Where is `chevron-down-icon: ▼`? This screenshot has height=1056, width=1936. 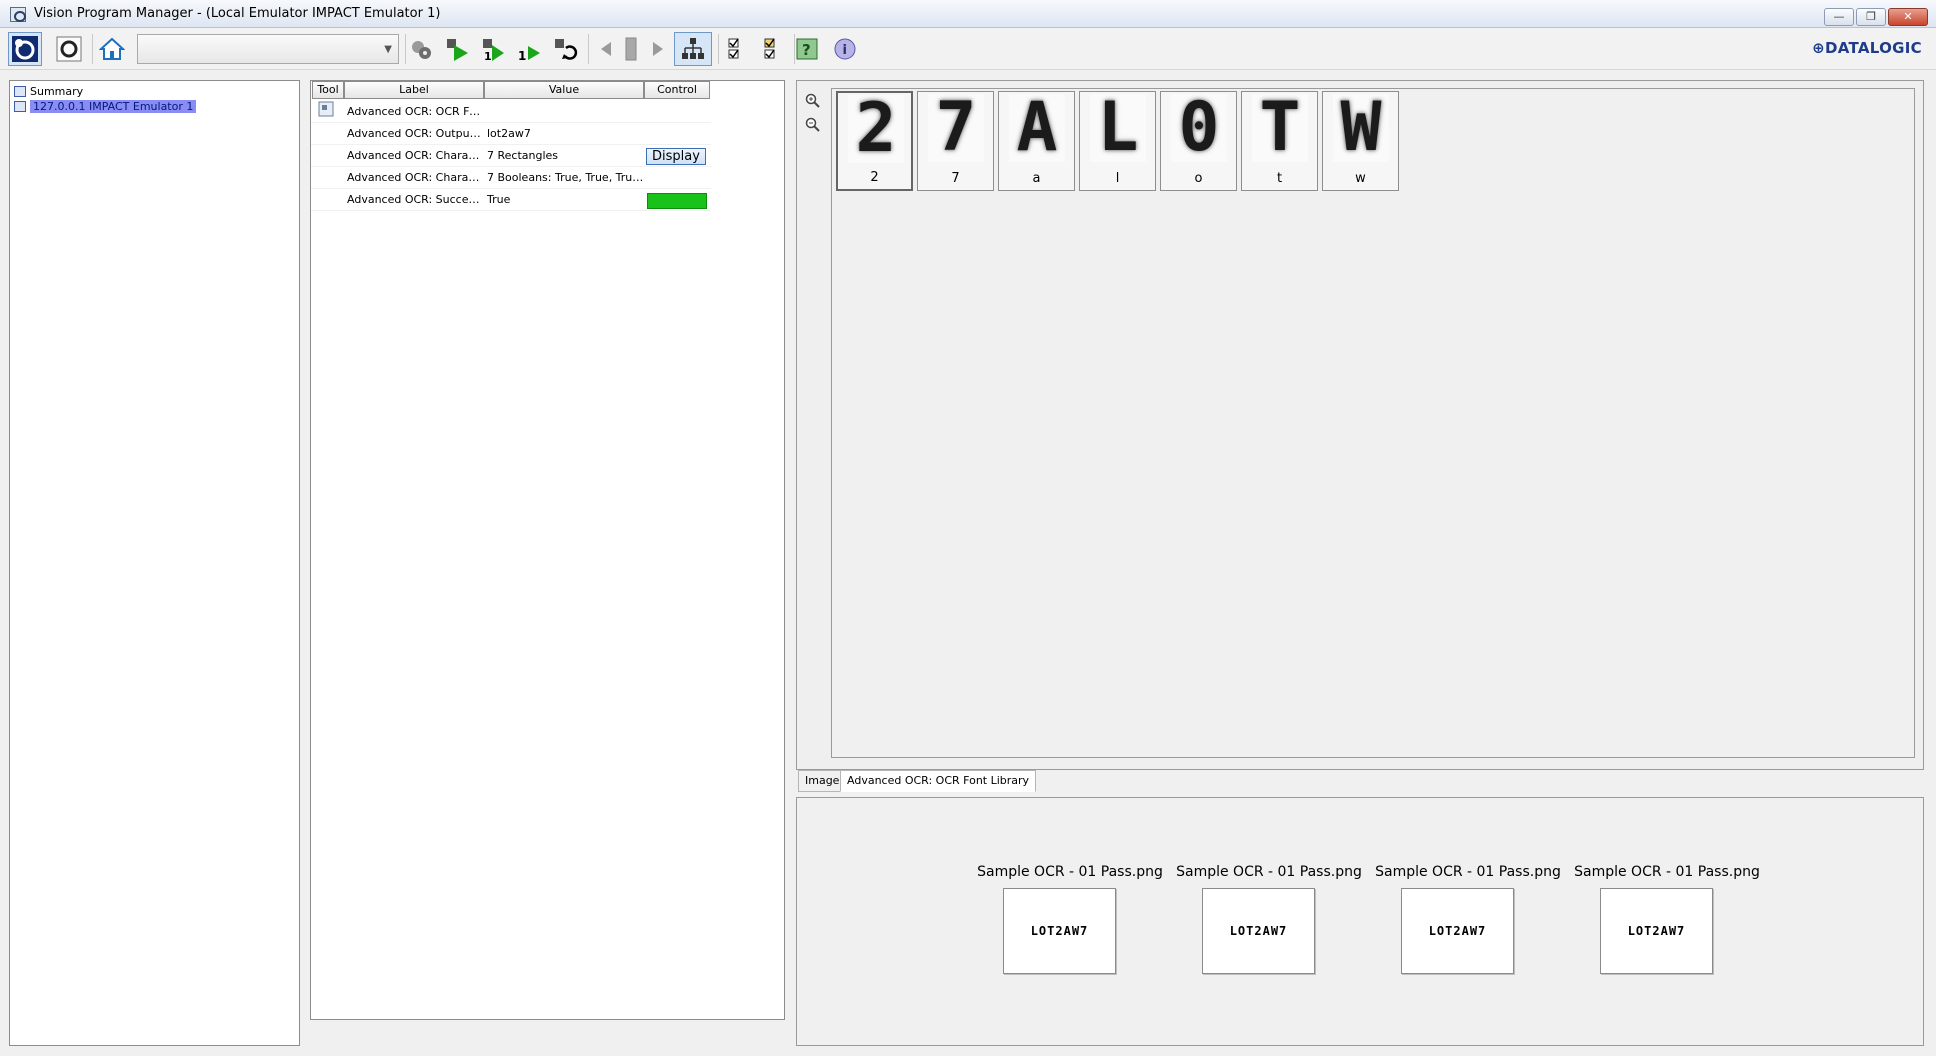 chevron-down-icon: ▼ is located at coordinates (388, 49).